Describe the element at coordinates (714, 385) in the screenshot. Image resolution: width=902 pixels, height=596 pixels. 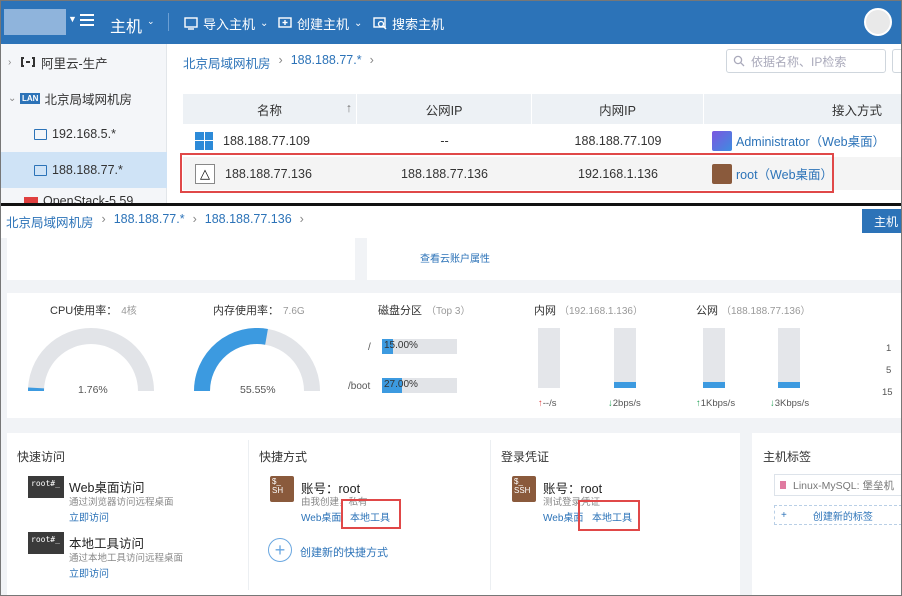
I see `net-bar-fill` at that location.